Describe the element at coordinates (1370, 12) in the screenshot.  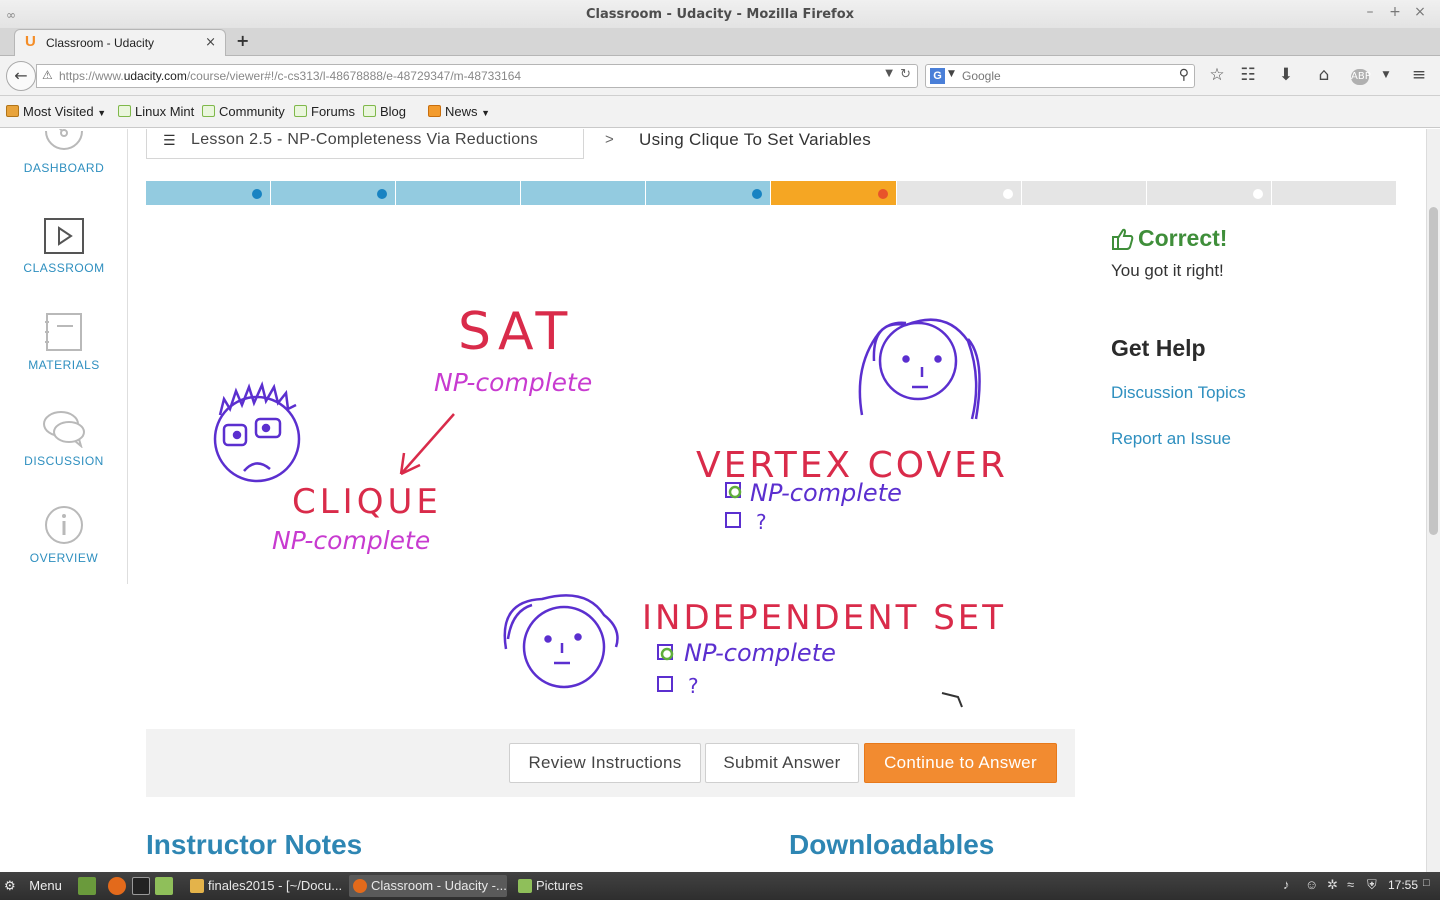
I see `minimize-button: –` at that location.